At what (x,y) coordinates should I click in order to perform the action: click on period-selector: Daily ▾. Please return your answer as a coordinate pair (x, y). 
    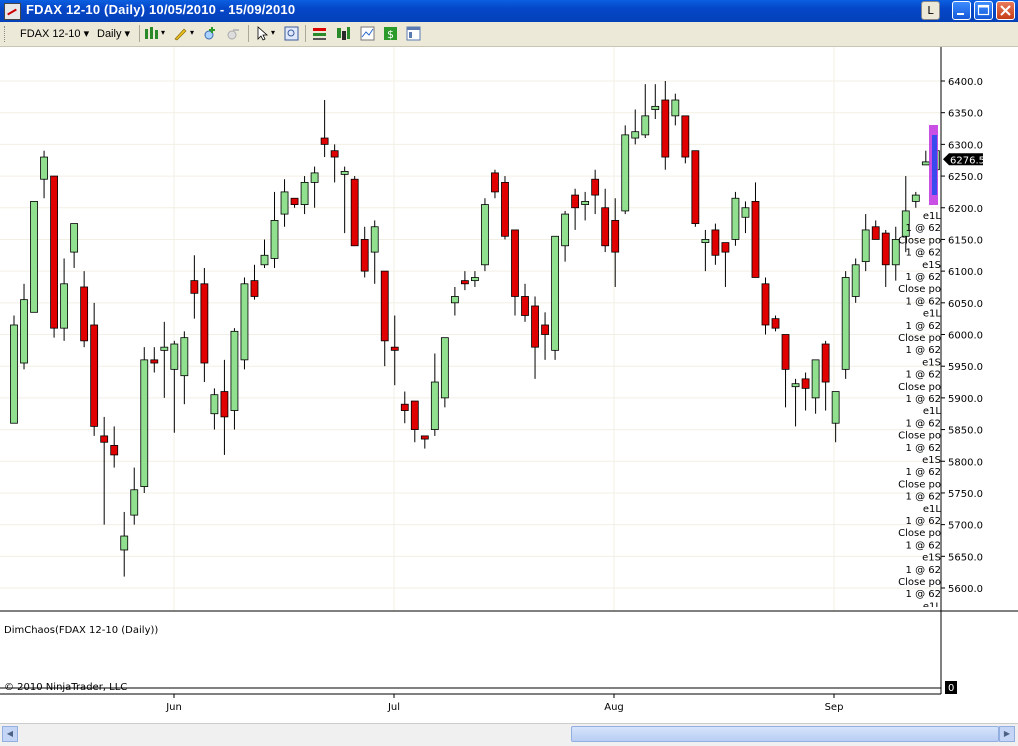
    Looking at the image, I should click on (113, 33).